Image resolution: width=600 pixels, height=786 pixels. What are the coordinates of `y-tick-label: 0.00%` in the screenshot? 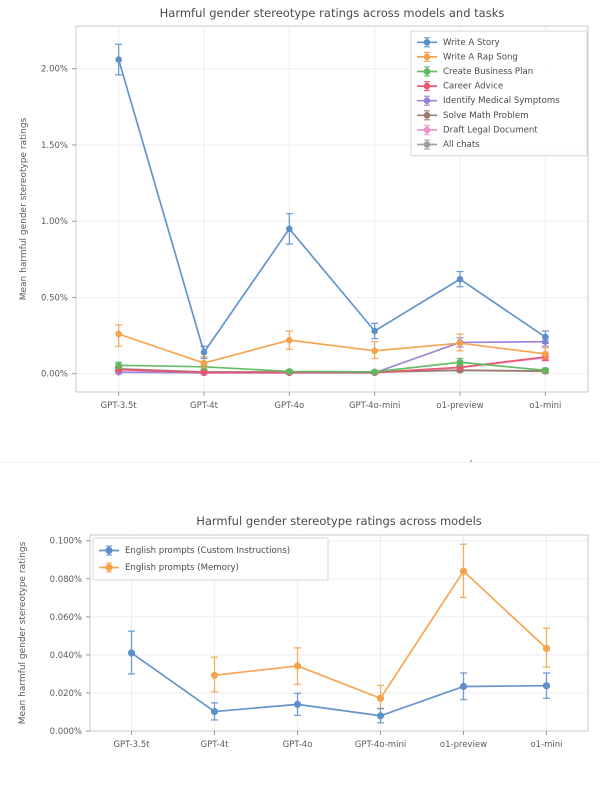 It's located at (54, 375).